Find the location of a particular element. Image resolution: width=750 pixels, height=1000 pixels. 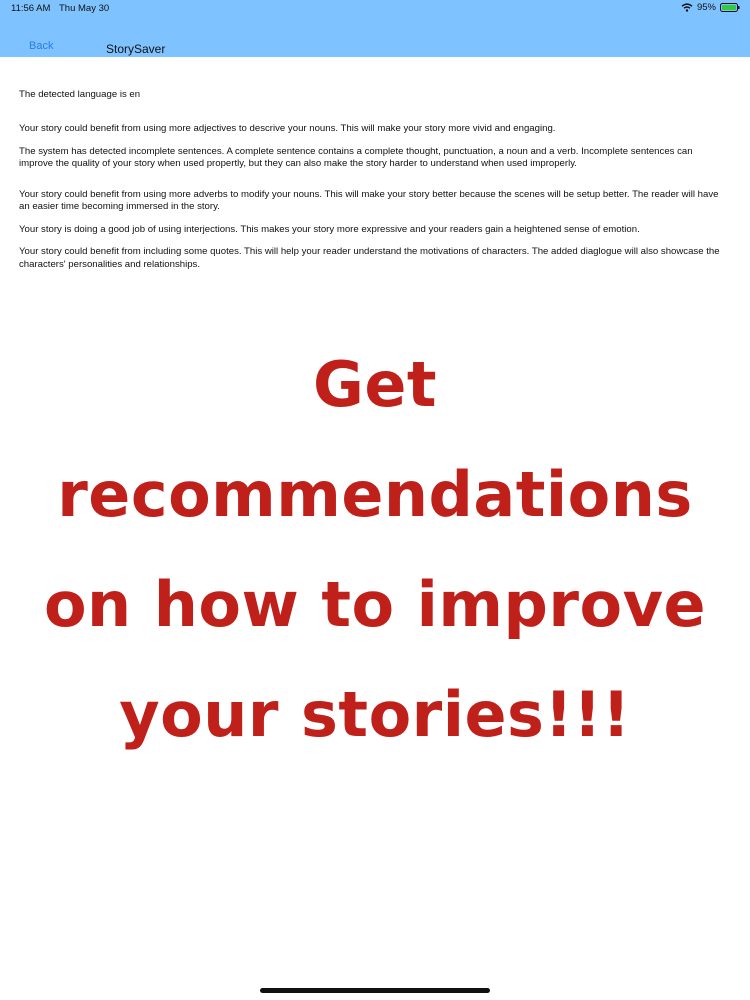

status-date: Thu May 30 is located at coordinates (84, 8).